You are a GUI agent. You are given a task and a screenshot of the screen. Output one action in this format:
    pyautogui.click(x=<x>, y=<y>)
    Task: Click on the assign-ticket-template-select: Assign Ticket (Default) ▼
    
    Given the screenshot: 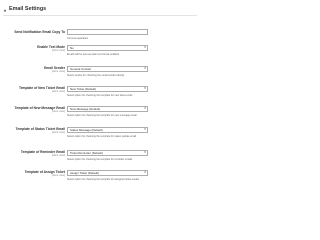 What is the action you would take?
    pyautogui.click(x=107, y=173)
    